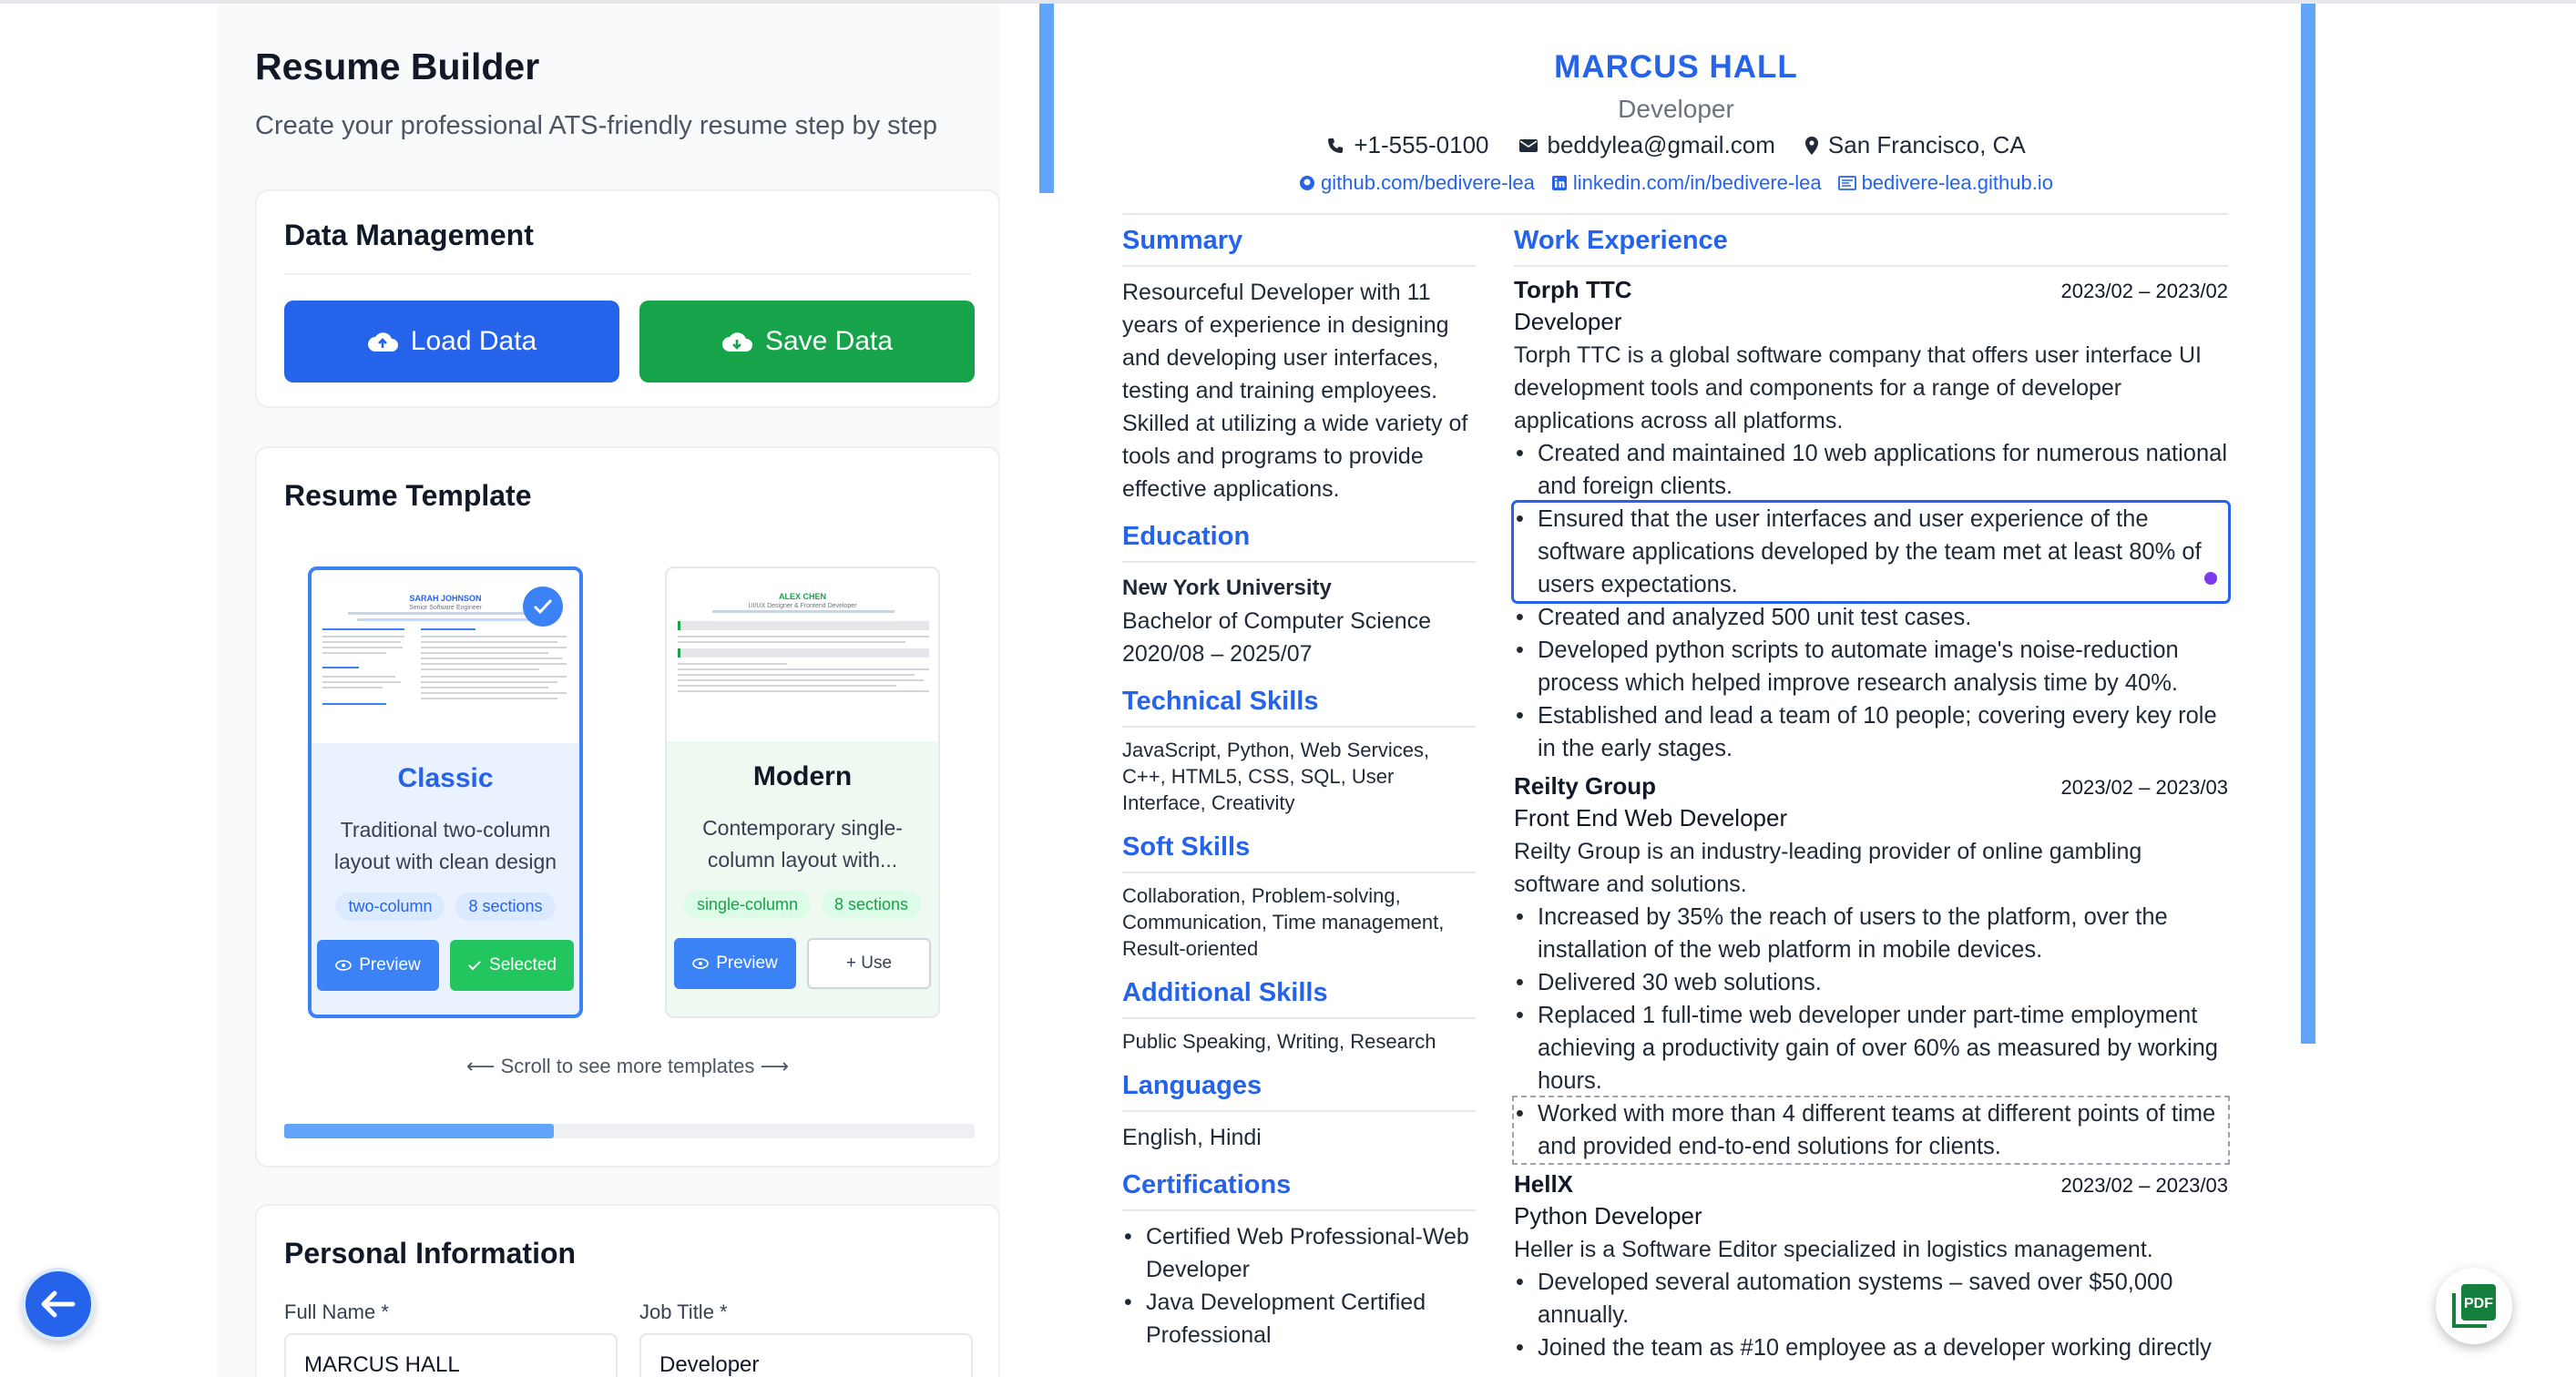 The width and height of the screenshot is (2576, 1377). What do you see at coordinates (336, 1312) in the screenshot?
I see `full-name-label: Full Name *` at bounding box center [336, 1312].